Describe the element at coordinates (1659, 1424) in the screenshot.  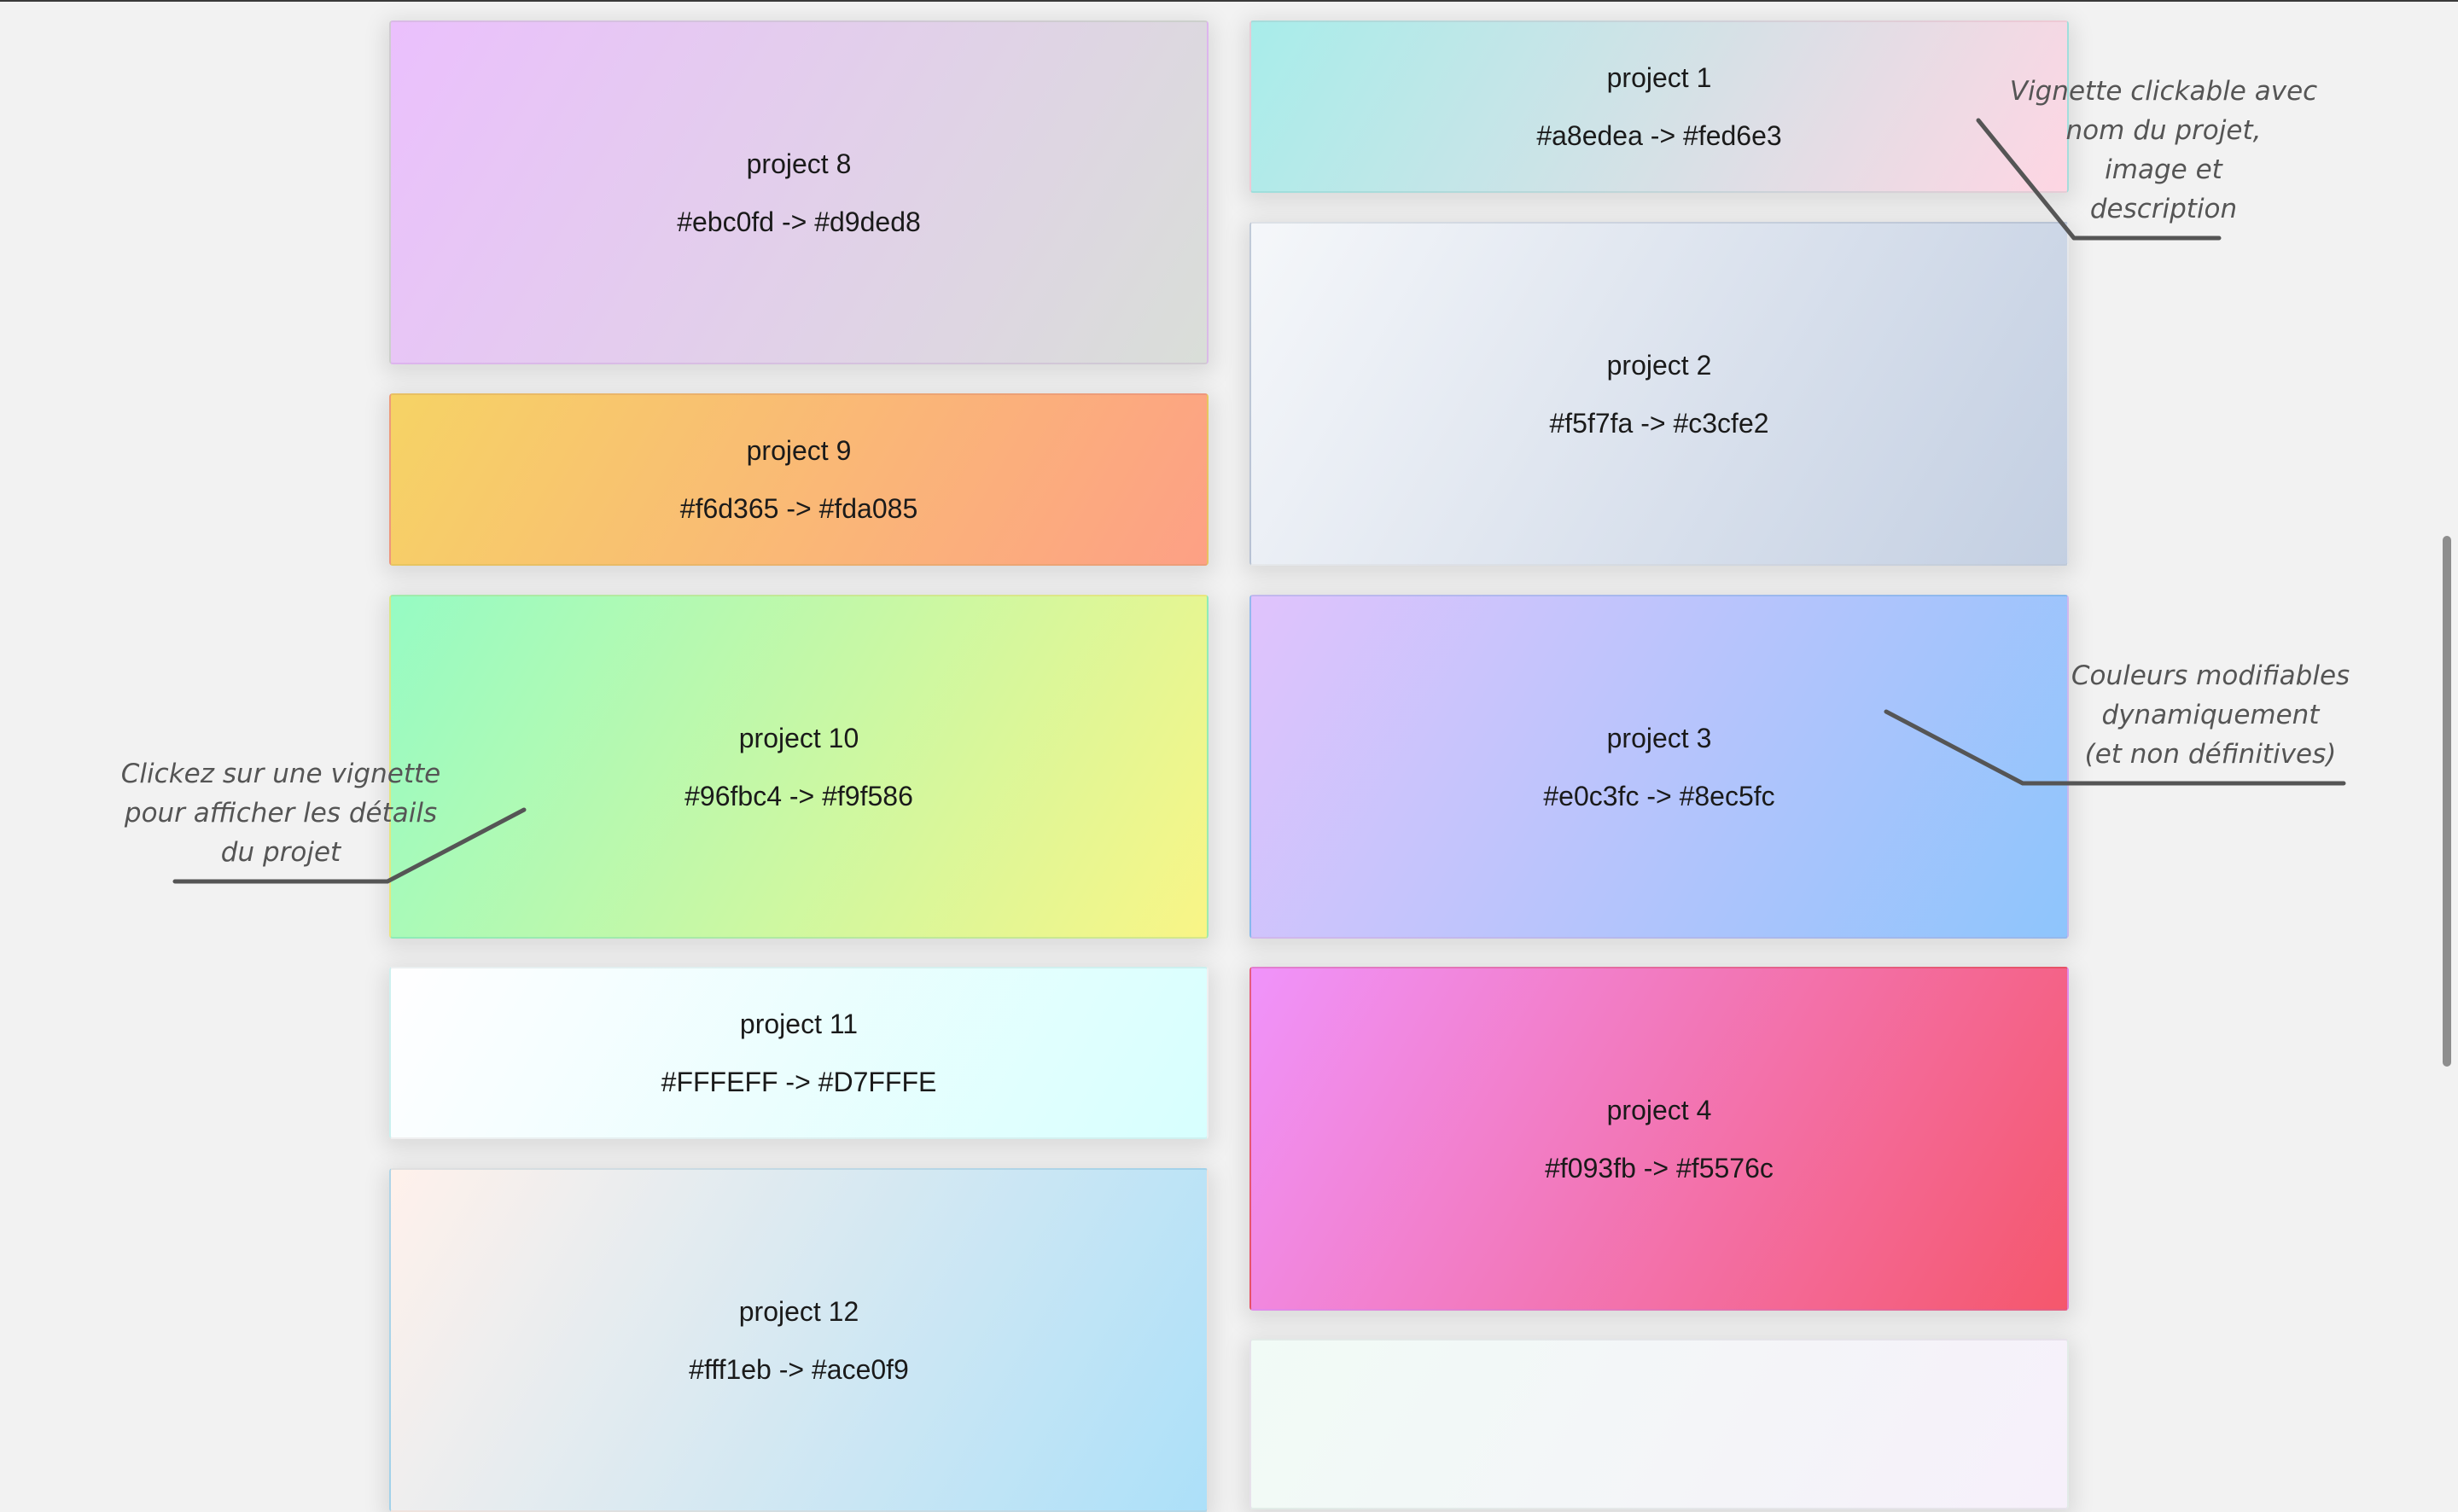
I see `project-card` at that location.